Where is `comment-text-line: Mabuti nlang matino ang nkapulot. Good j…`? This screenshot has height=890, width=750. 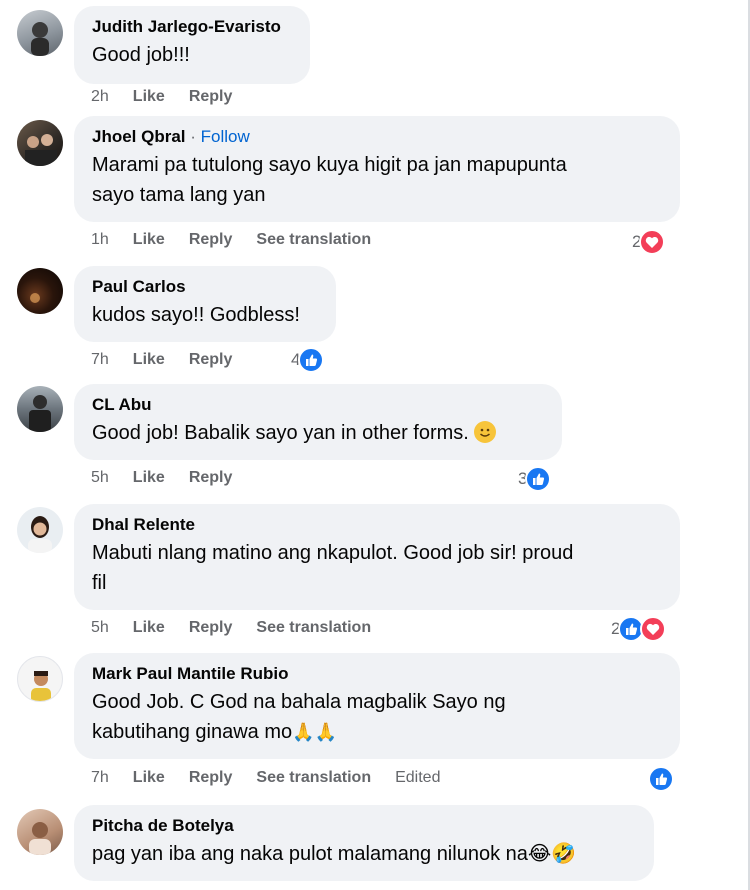
comment-text-line: Mabuti nlang matino ang nkapulot. Good j… is located at coordinates (333, 553).